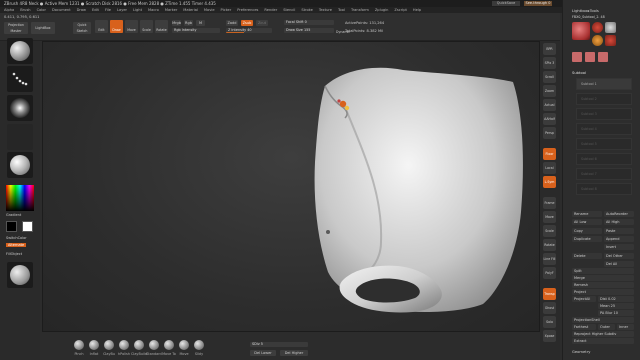 The image size is (640, 360). I want to click on dist-slider: Dist 0.02, so click(616, 299).